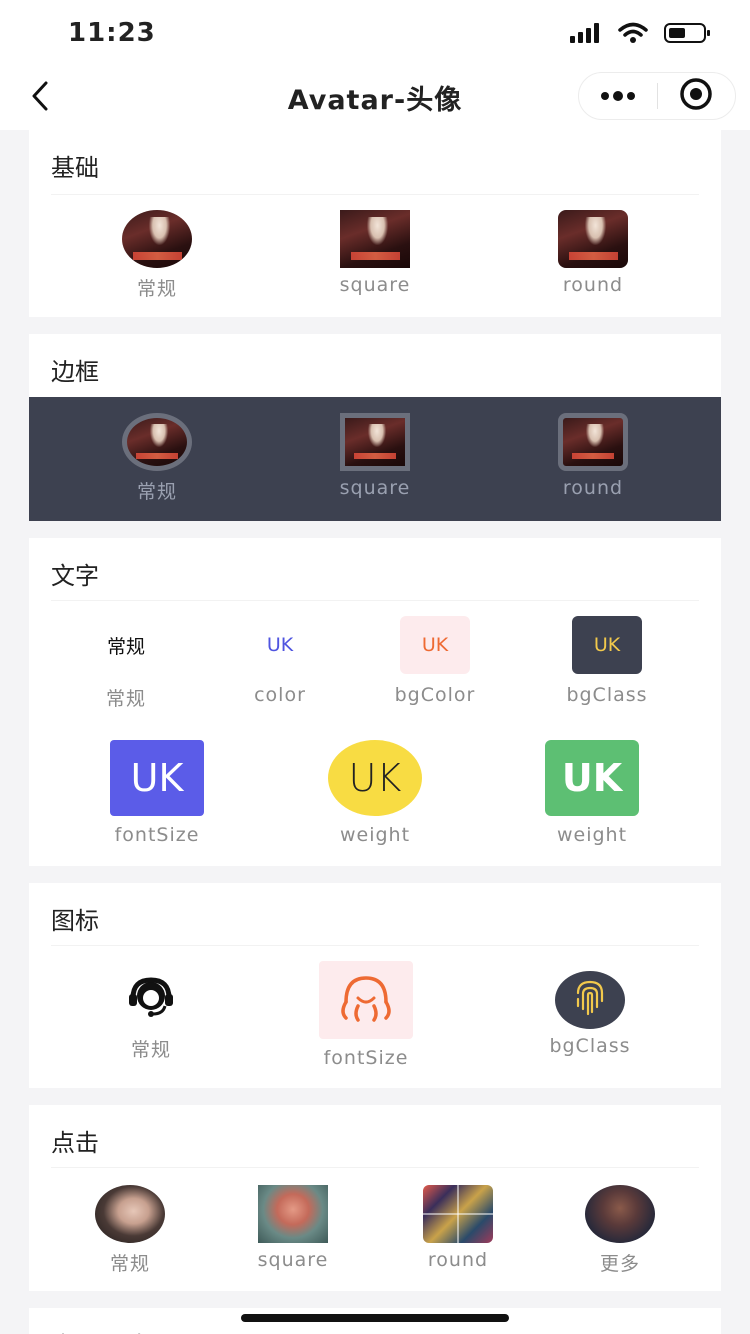 The width and height of the screenshot is (750, 1334). I want to click on section-title: 基础, so click(75, 168).